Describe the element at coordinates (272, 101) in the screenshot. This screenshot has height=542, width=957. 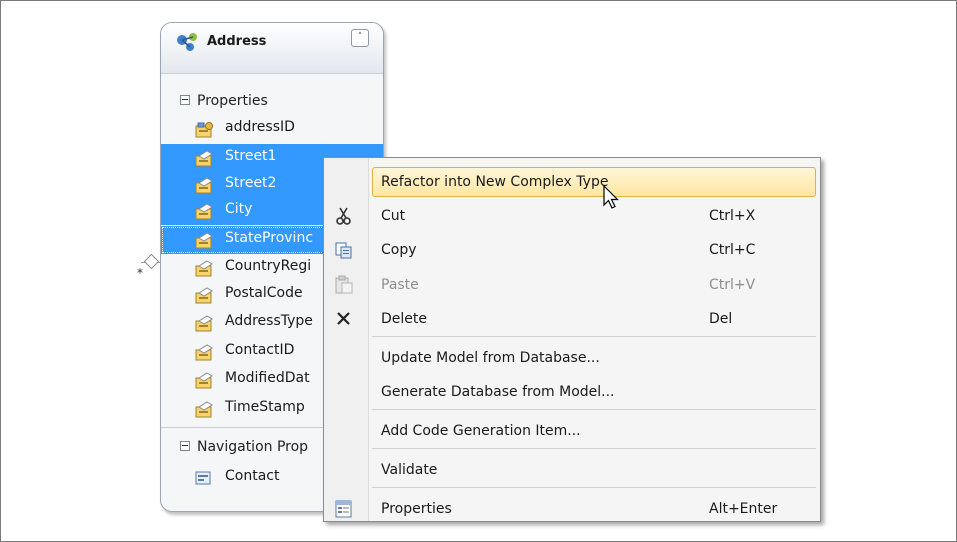
I see `properties-section-header: Properties` at that location.